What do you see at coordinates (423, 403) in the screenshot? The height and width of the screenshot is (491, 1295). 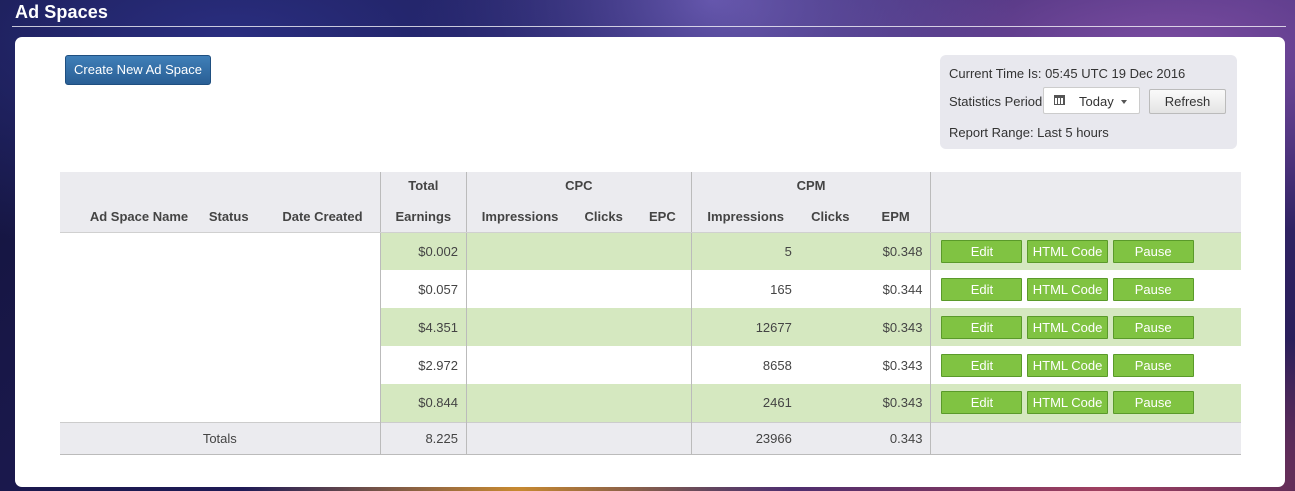 I see `earnings-cell: $0.844` at bounding box center [423, 403].